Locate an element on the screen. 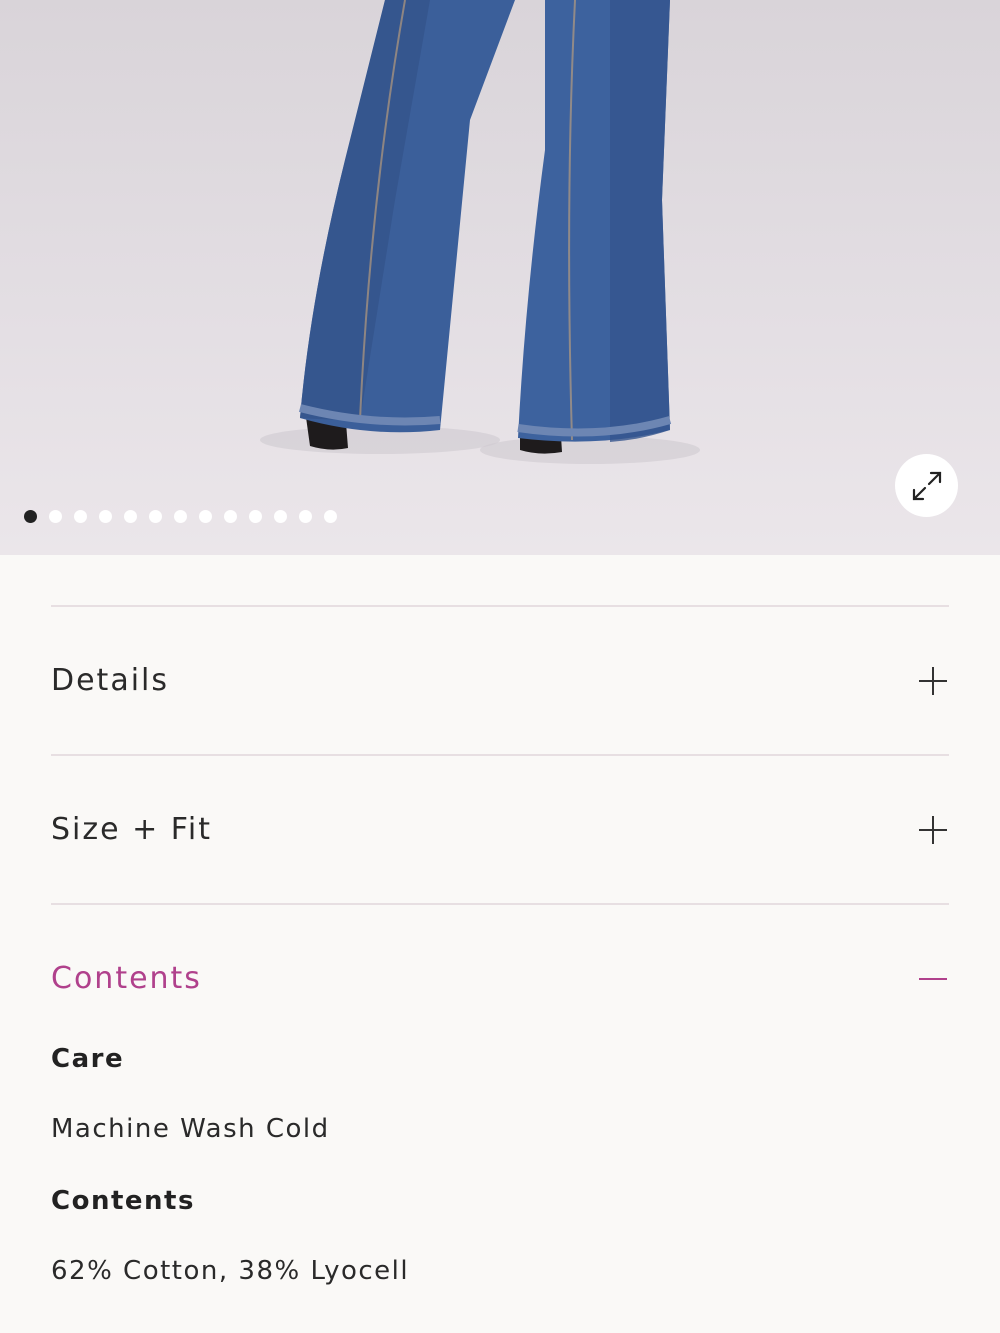 Image resolution: width=1000 pixels, height=1333 pixels. care-text: Machine Wash Cold is located at coordinates (190, 1129).